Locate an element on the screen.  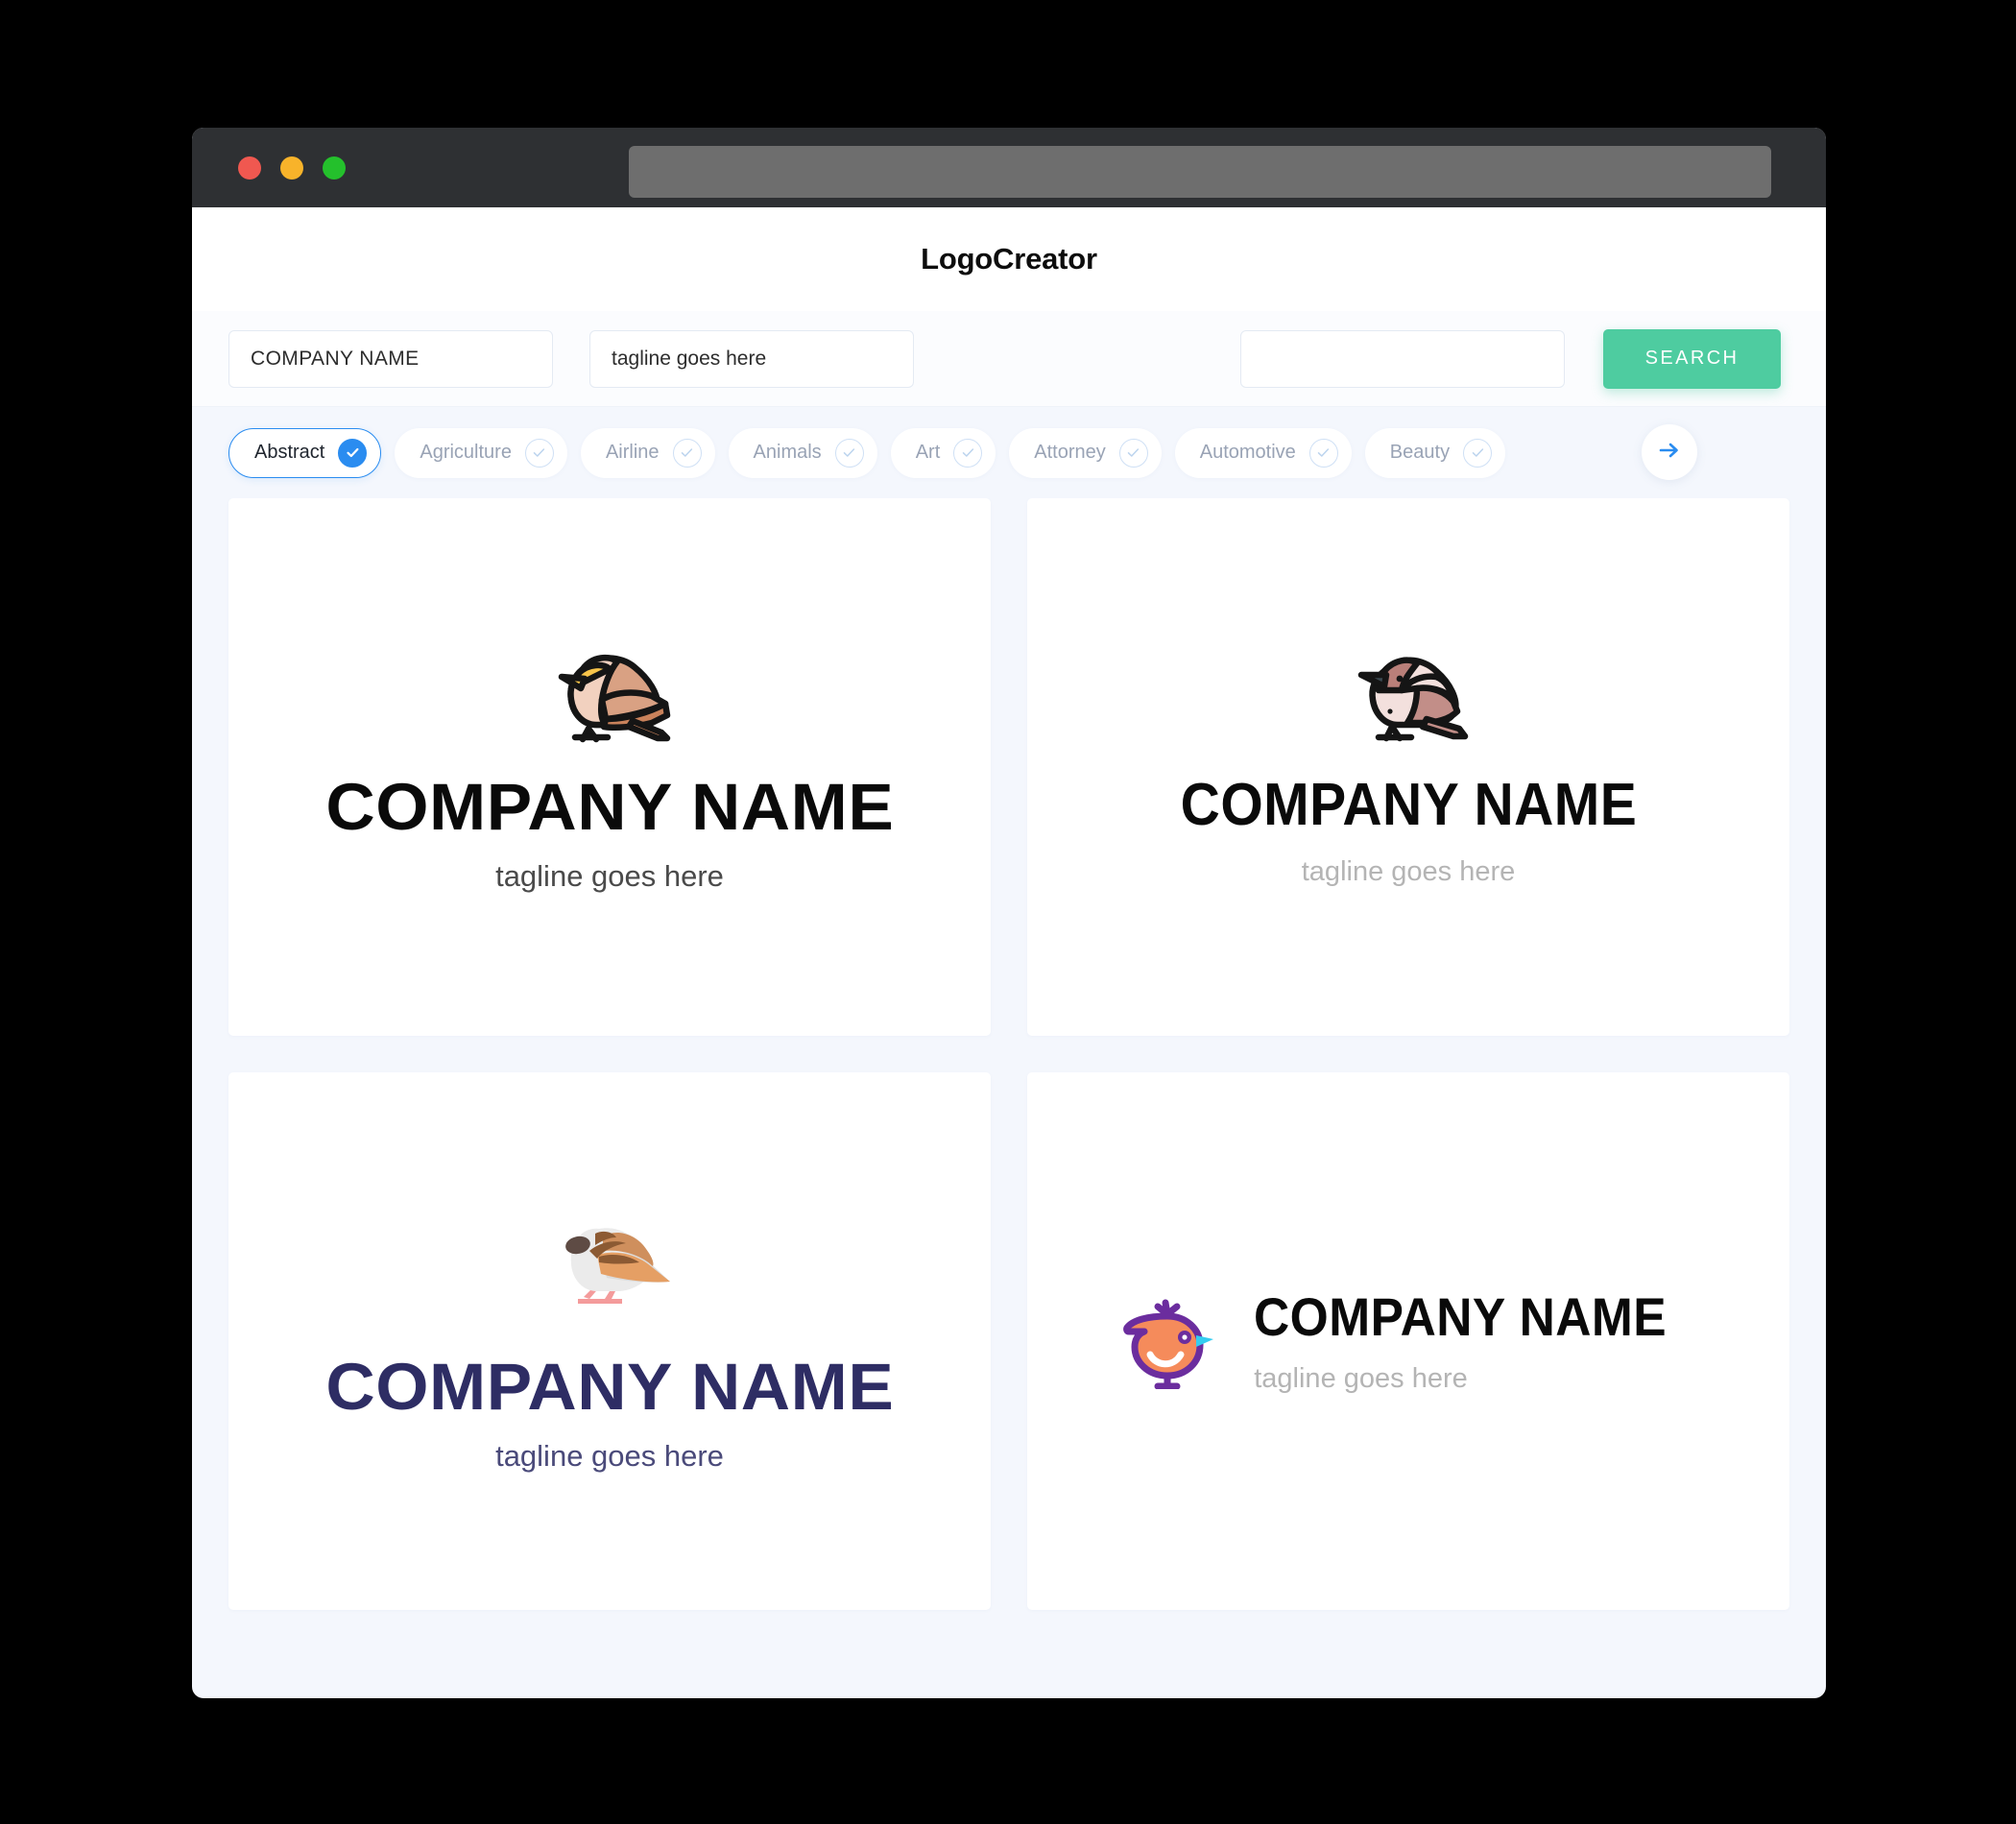
category-chip-airline: Airline is located at coordinates (647, 452).